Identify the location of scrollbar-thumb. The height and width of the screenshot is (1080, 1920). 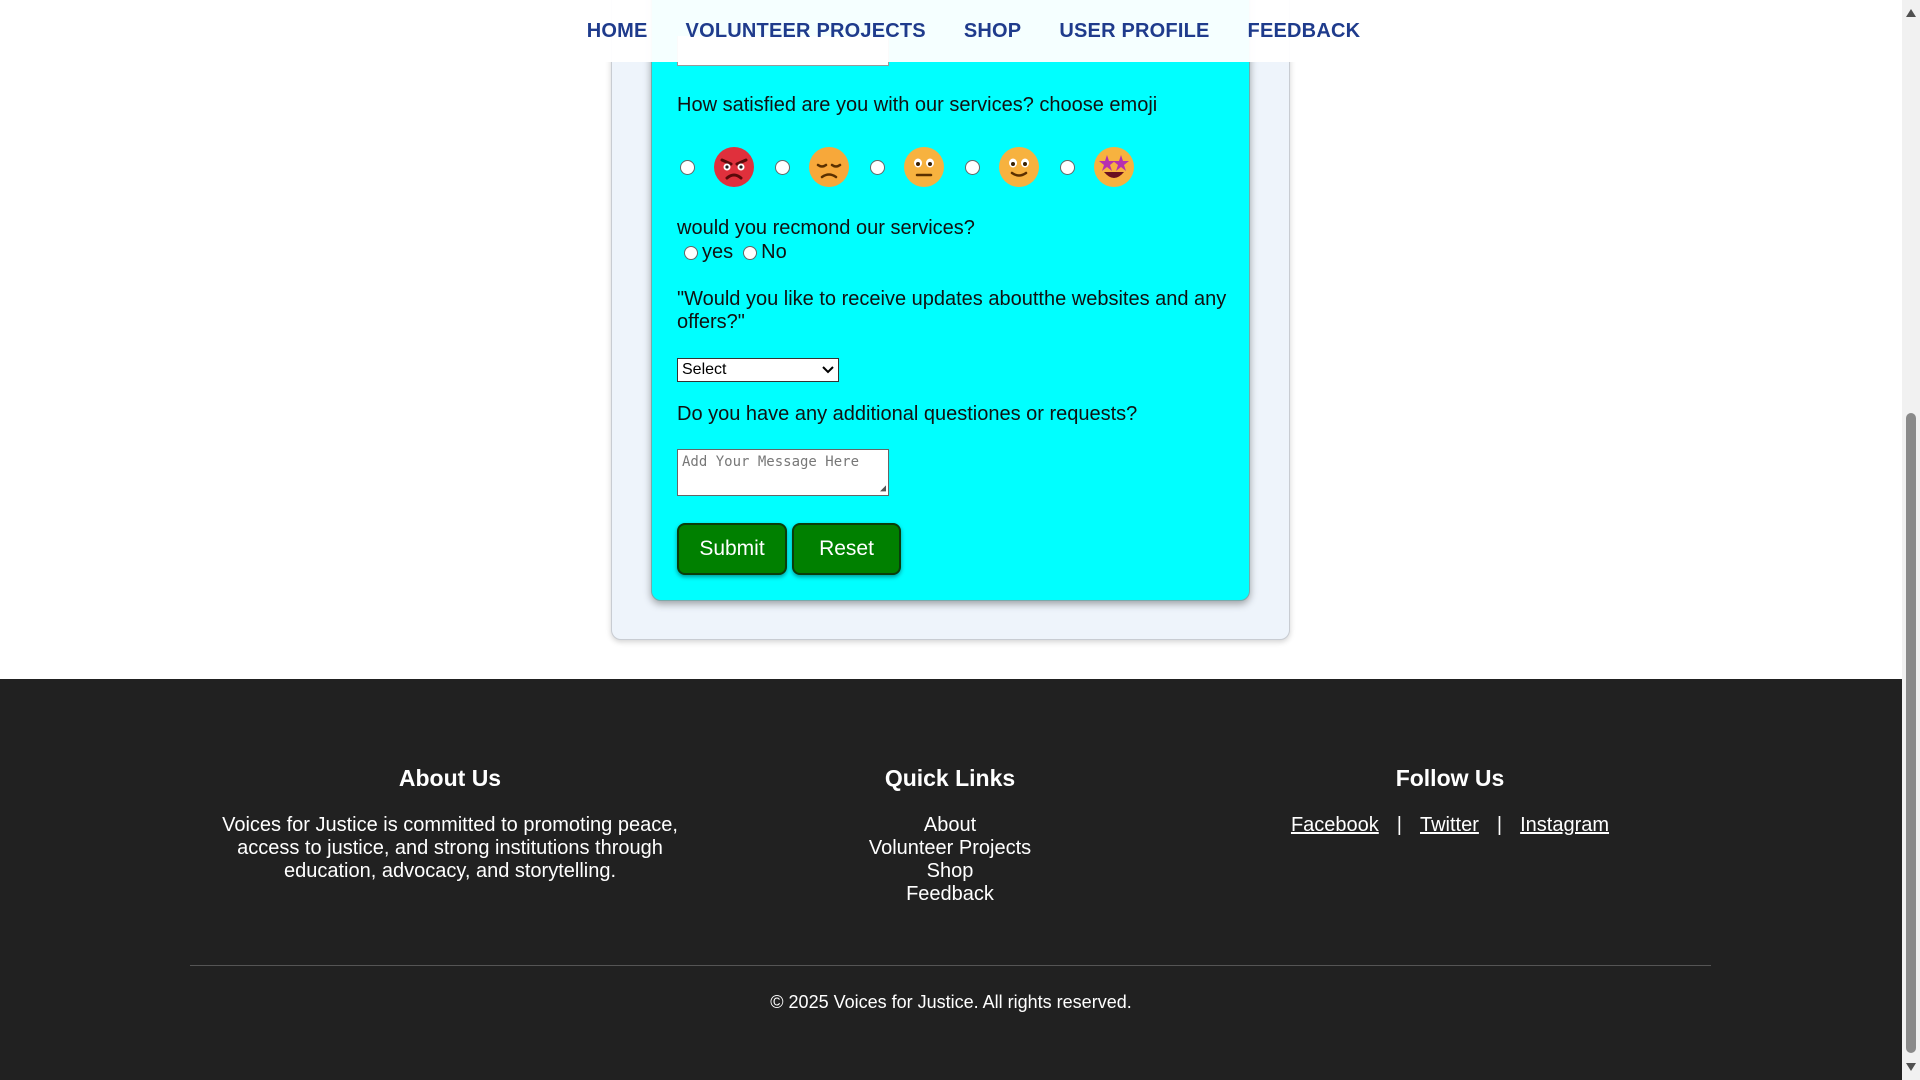
(1911, 733).